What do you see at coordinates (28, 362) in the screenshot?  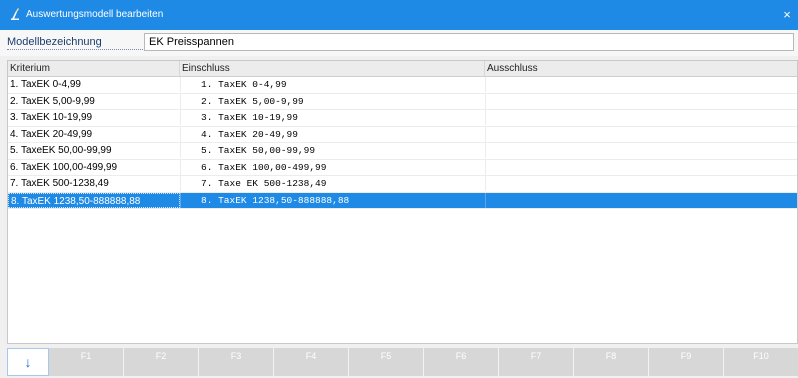 I see `arrow-down-icon: ↓` at bounding box center [28, 362].